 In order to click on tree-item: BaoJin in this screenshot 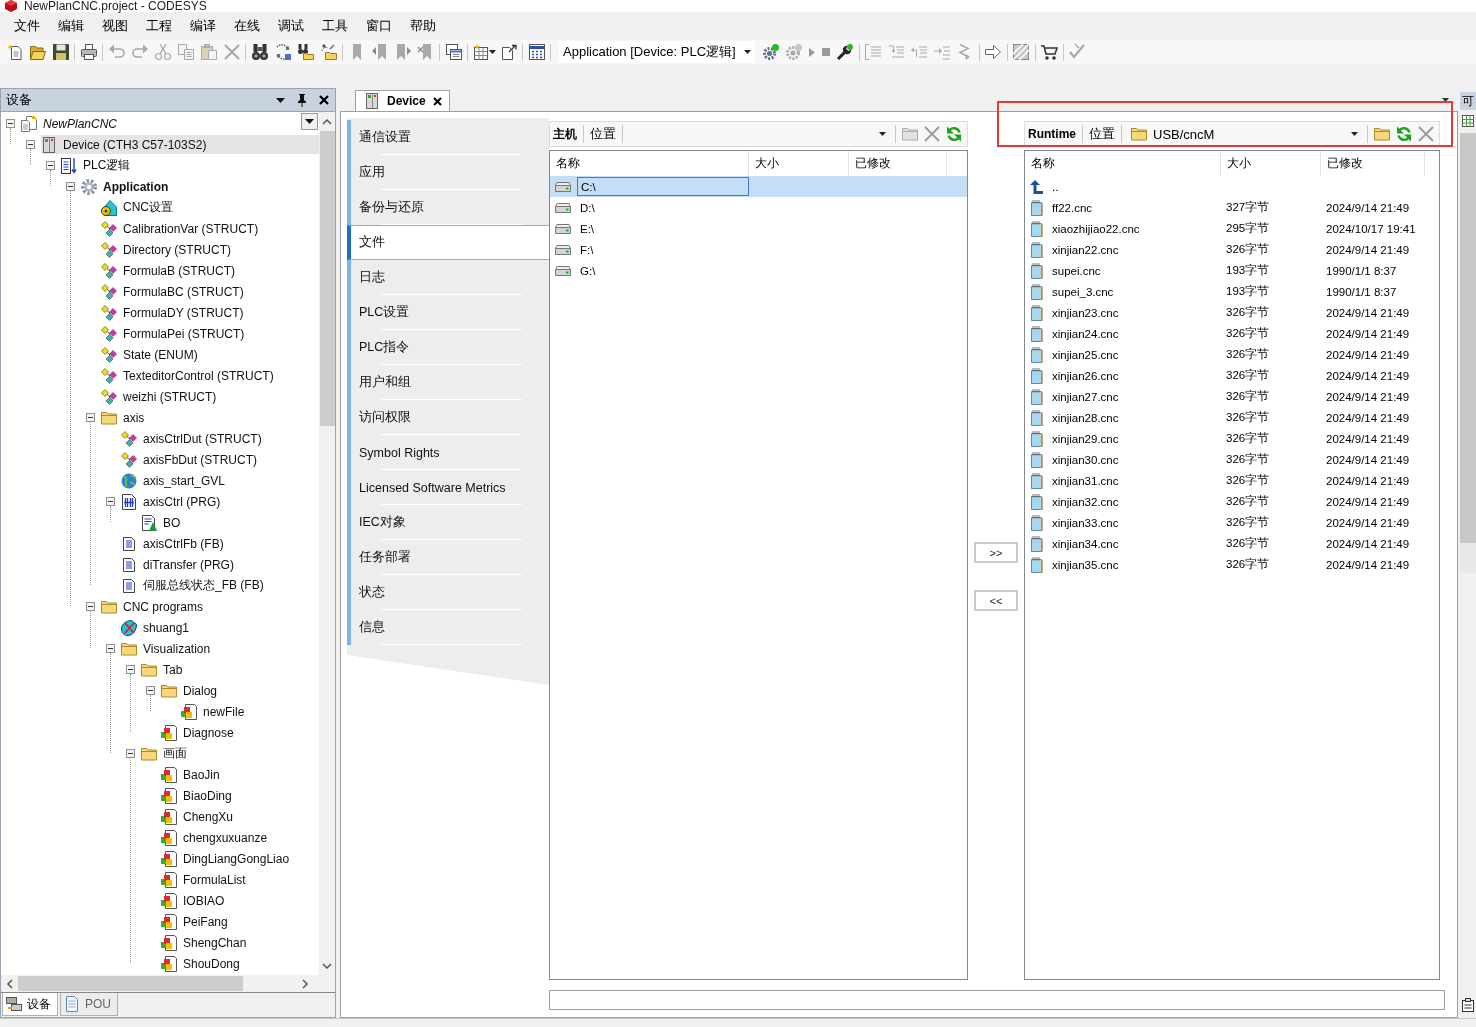, I will do `click(192, 774)`.